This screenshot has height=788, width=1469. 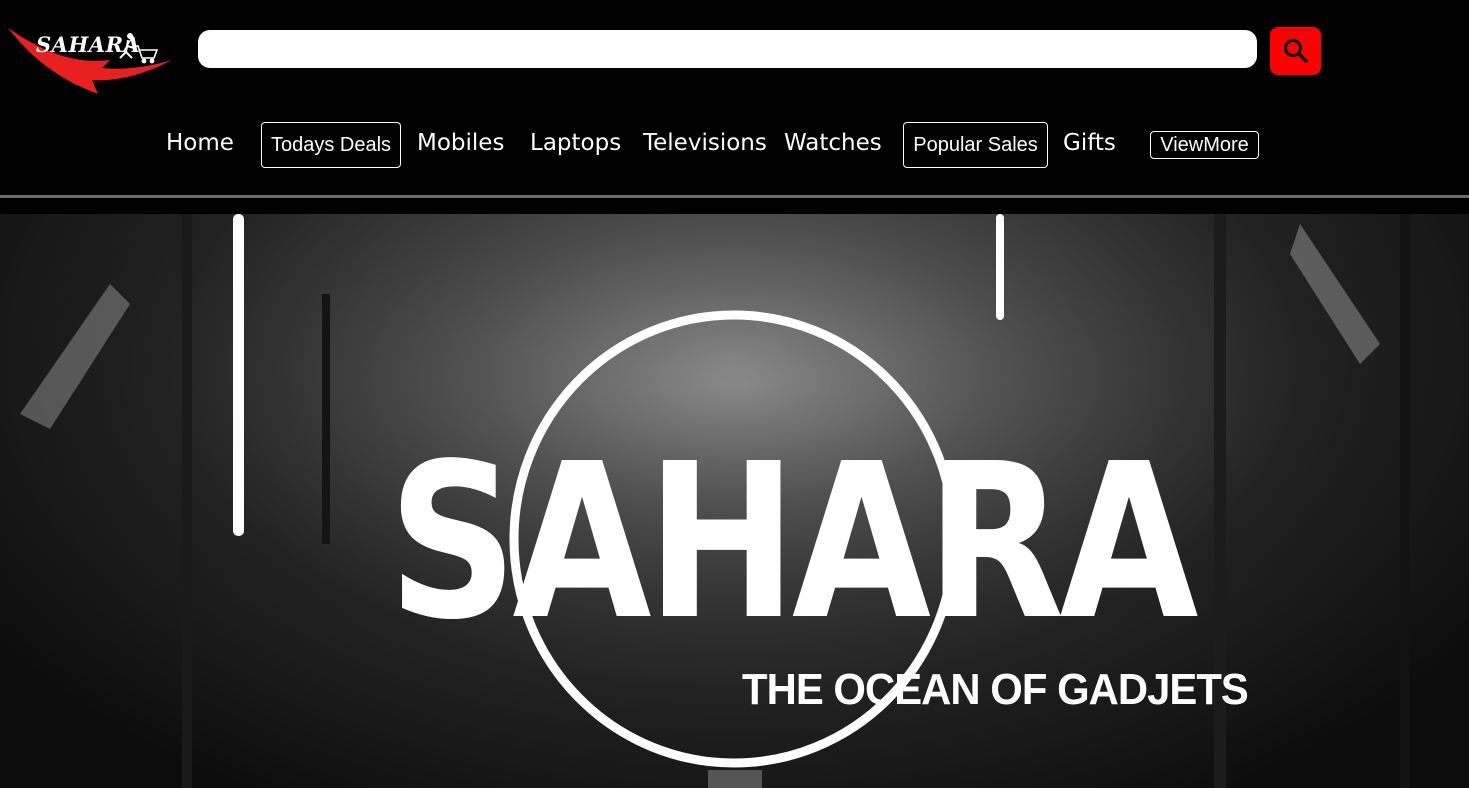 I want to click on nav-todays-deals: Todays Deals, so click(x=331, y=145).